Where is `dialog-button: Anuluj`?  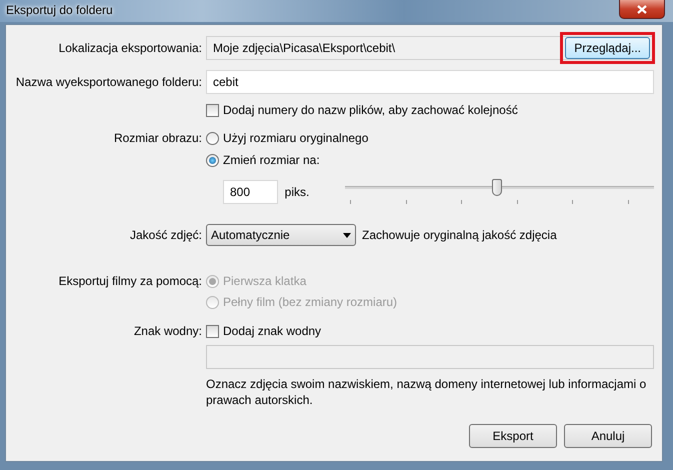 dialog-button: Anuluj is located at coordinates (608, 436).